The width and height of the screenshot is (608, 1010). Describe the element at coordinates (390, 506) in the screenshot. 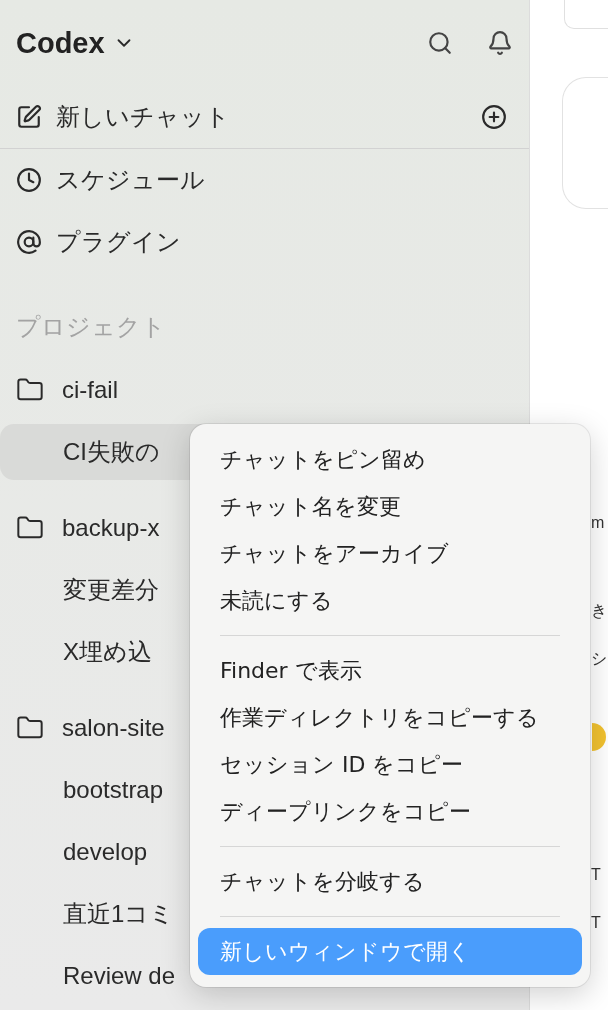

I see `menu-item: チャット名を変更` at that location.